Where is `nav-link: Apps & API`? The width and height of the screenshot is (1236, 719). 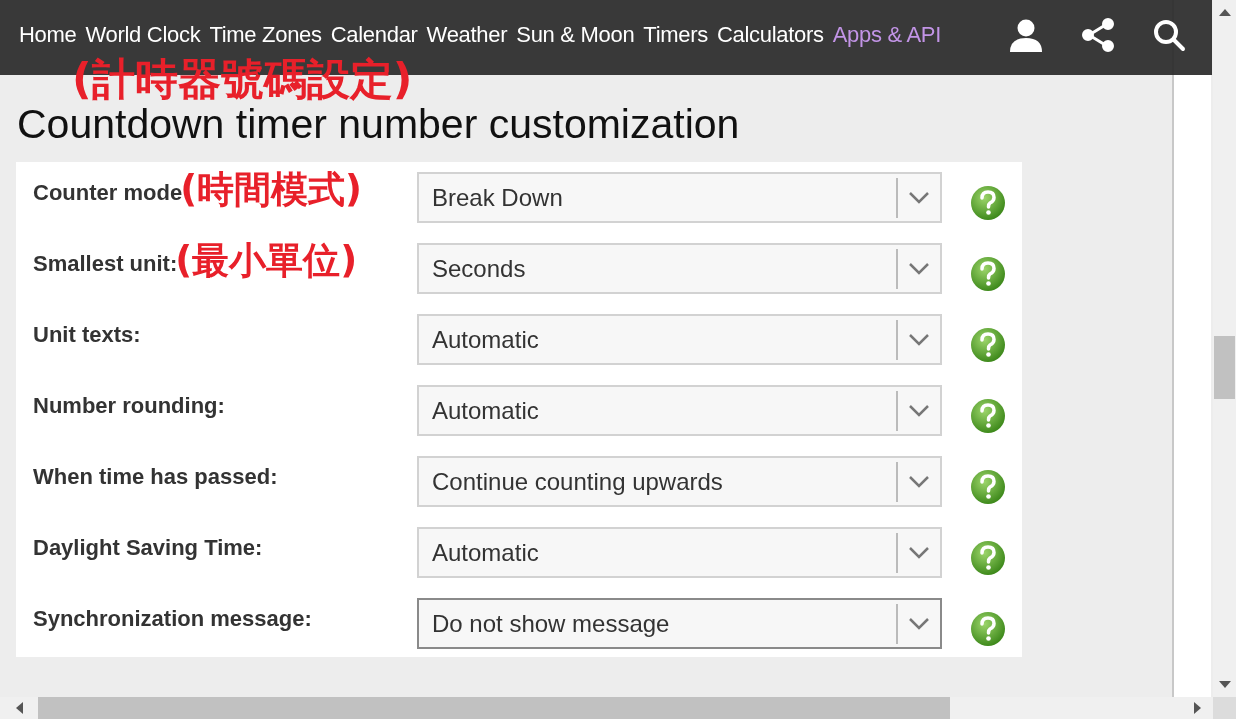
nav-link: Apps & API is located at coordinates (886, 34).